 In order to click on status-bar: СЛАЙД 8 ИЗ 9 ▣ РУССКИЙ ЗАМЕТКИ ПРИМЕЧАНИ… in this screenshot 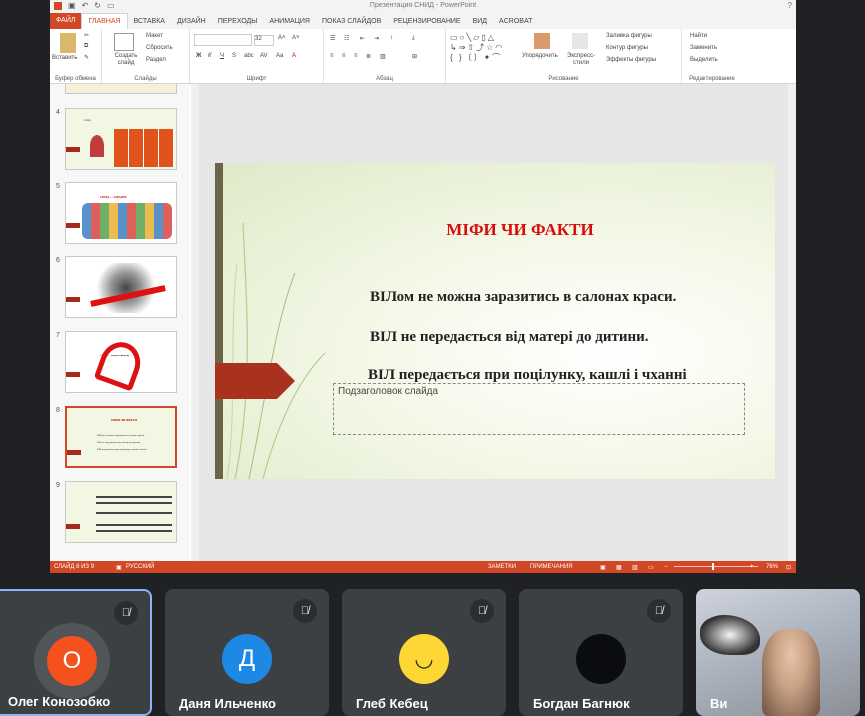, I will do `click(423, 567)`.